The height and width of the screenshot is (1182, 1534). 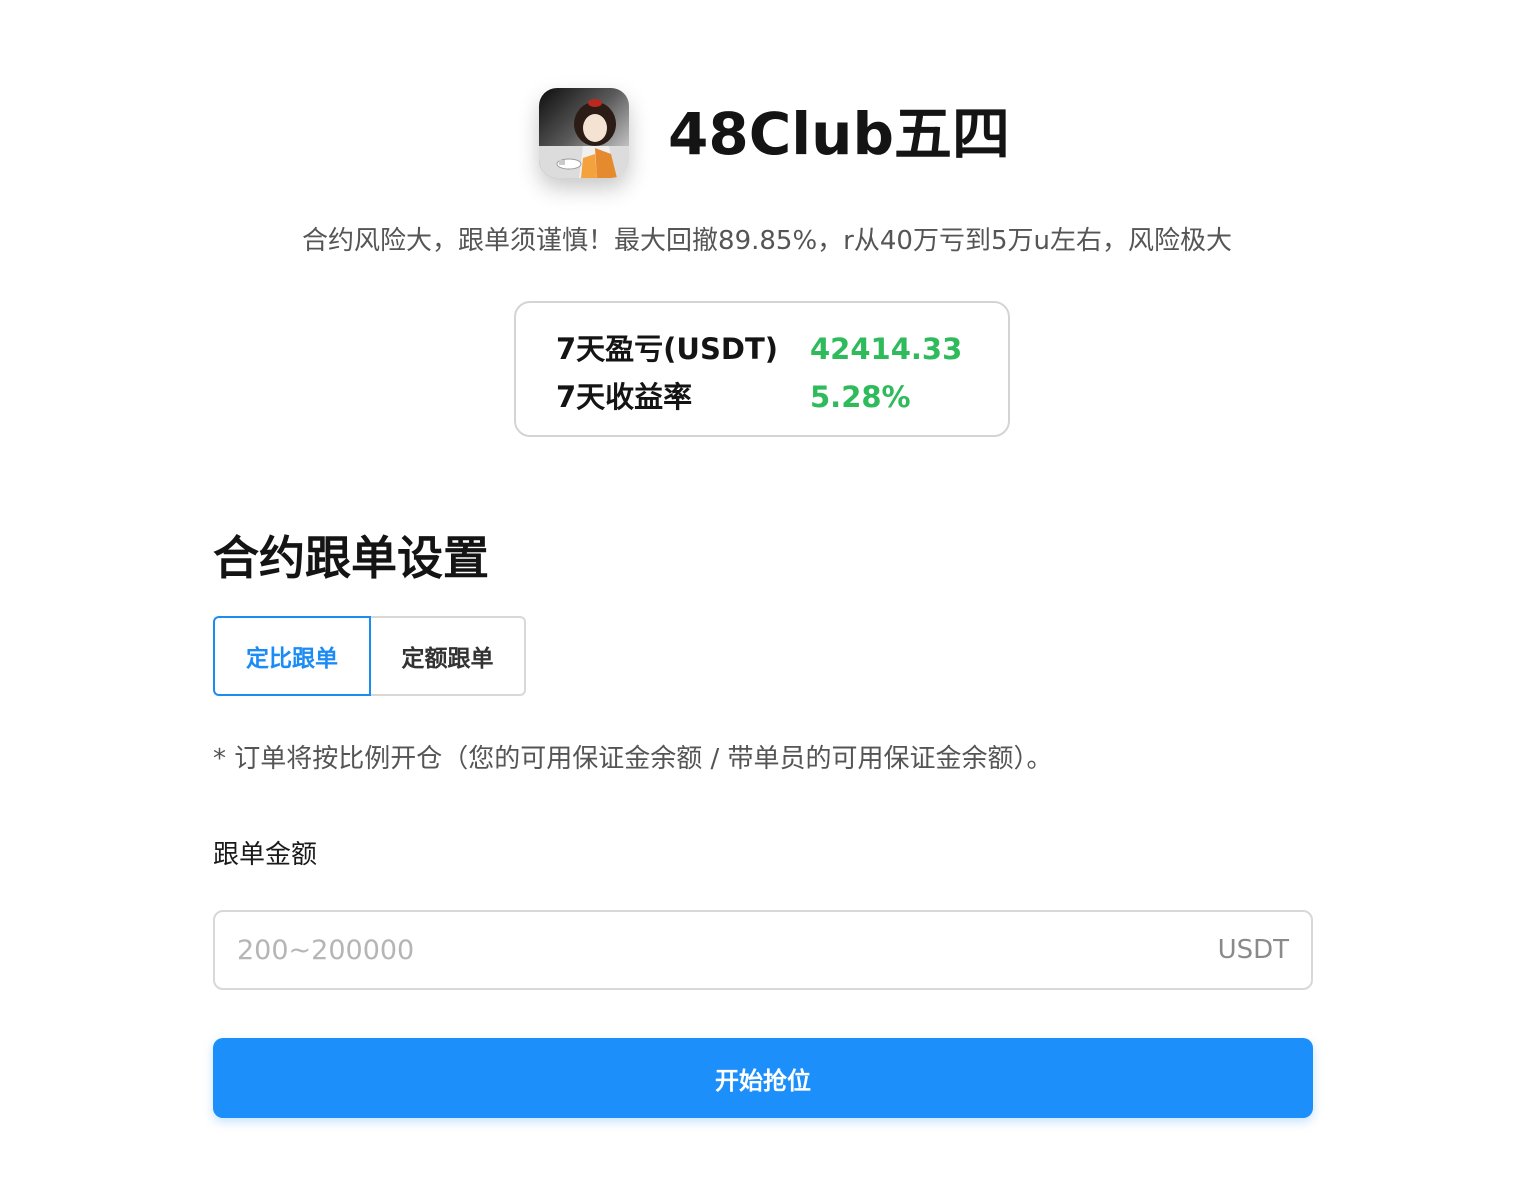 What do you see at coordinates (860, 397) in the screenshot?
I see `roi-value: 5.28%` at bounding box center [860, 397].